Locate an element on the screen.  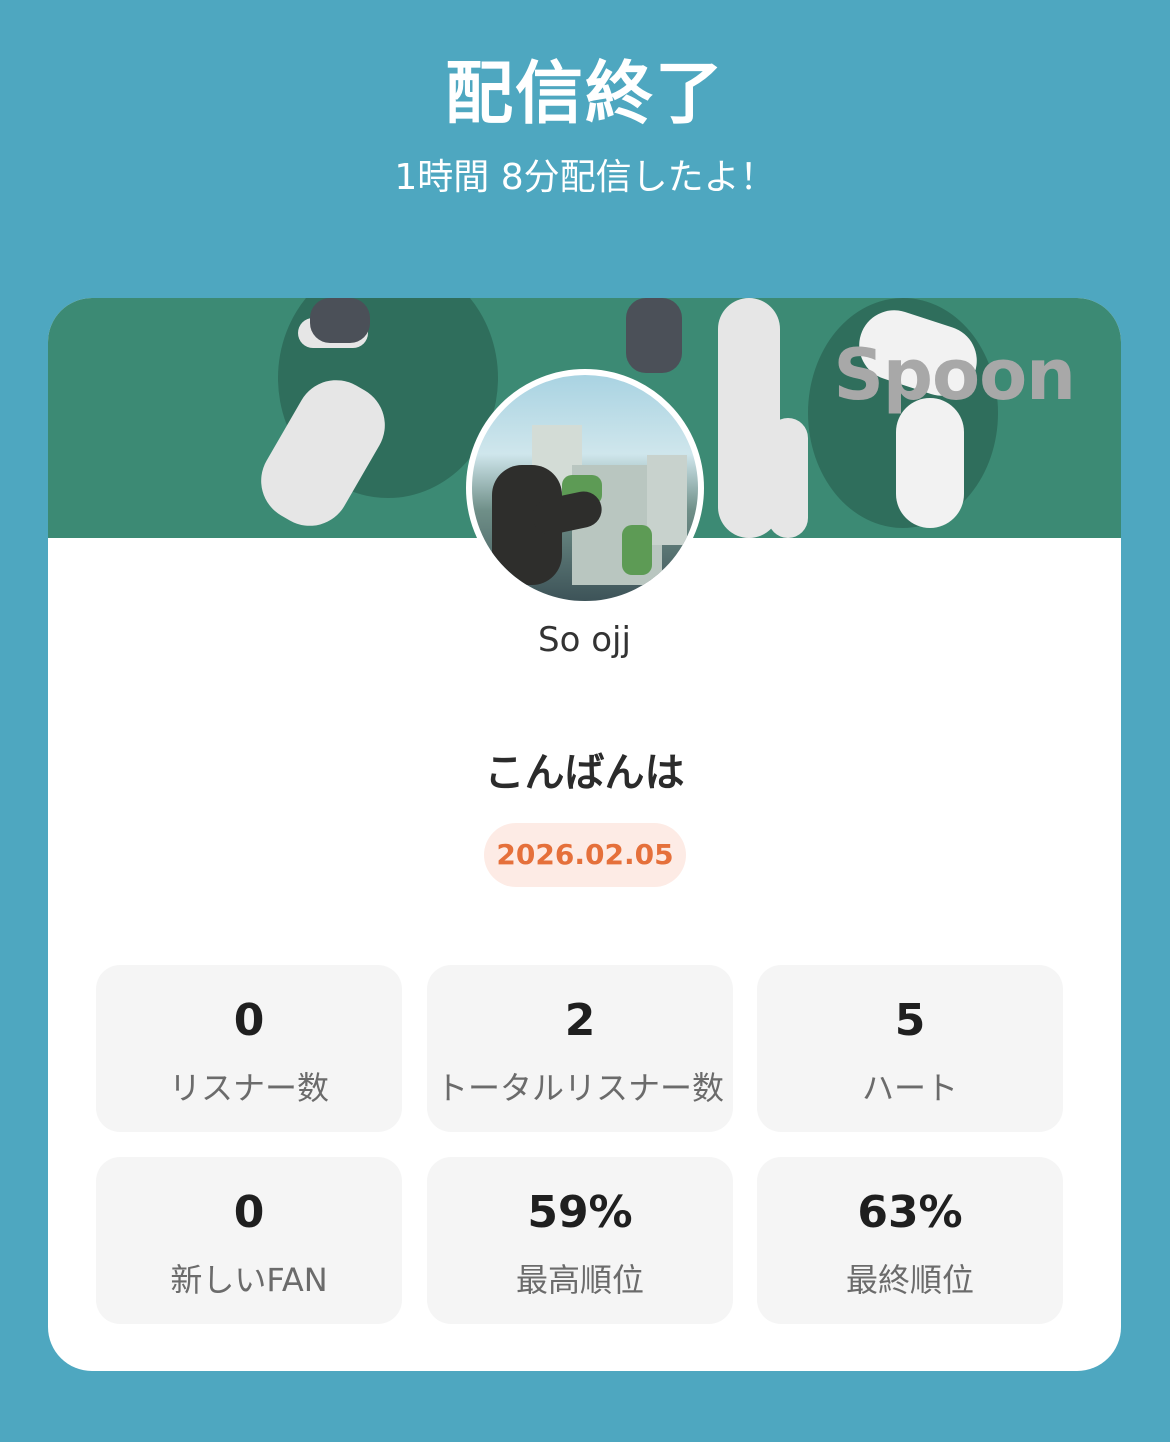
stat-value: 59% is located at coordinates (580, 1212).